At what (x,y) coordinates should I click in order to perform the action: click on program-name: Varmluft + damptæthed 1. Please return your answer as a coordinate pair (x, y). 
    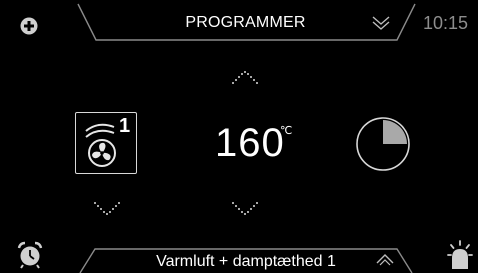
    Looking at the image, I should click on (246, 261).